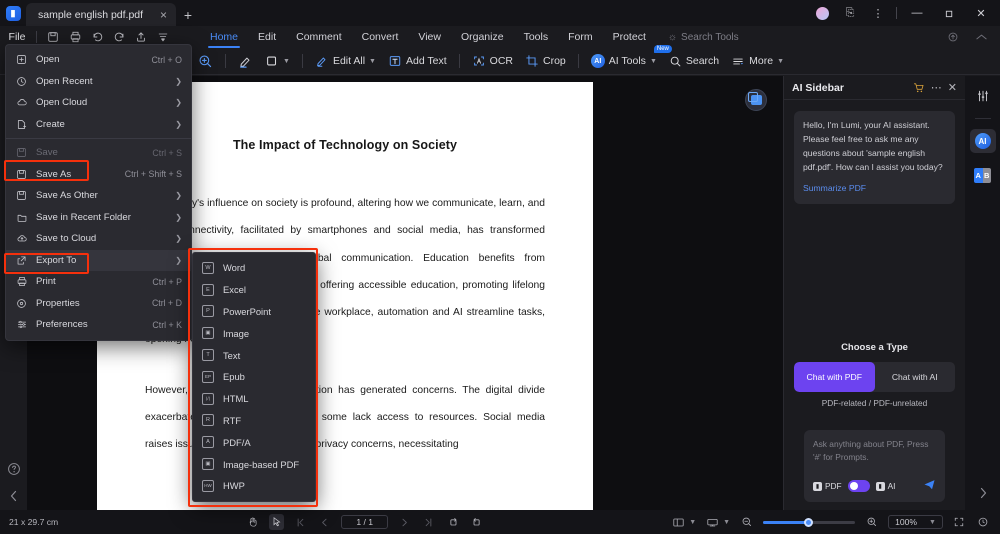 This screenshot has width=1000, height=534. What do you see at coordinates (254, 333) in the screenshot?
I see `export-item-image: ▣ Image` at bounding box center [254, 333].